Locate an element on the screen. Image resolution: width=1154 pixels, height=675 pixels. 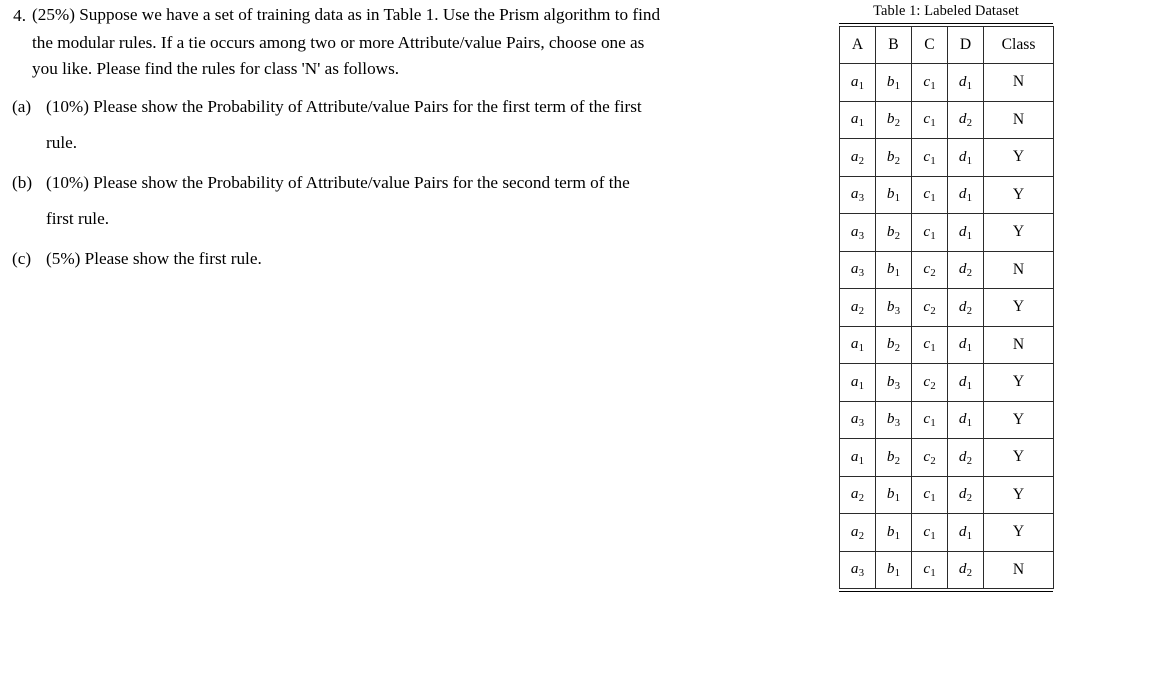
subitem-c-body: (5%) Please show the first rule. is located at coordinates (421, 259).